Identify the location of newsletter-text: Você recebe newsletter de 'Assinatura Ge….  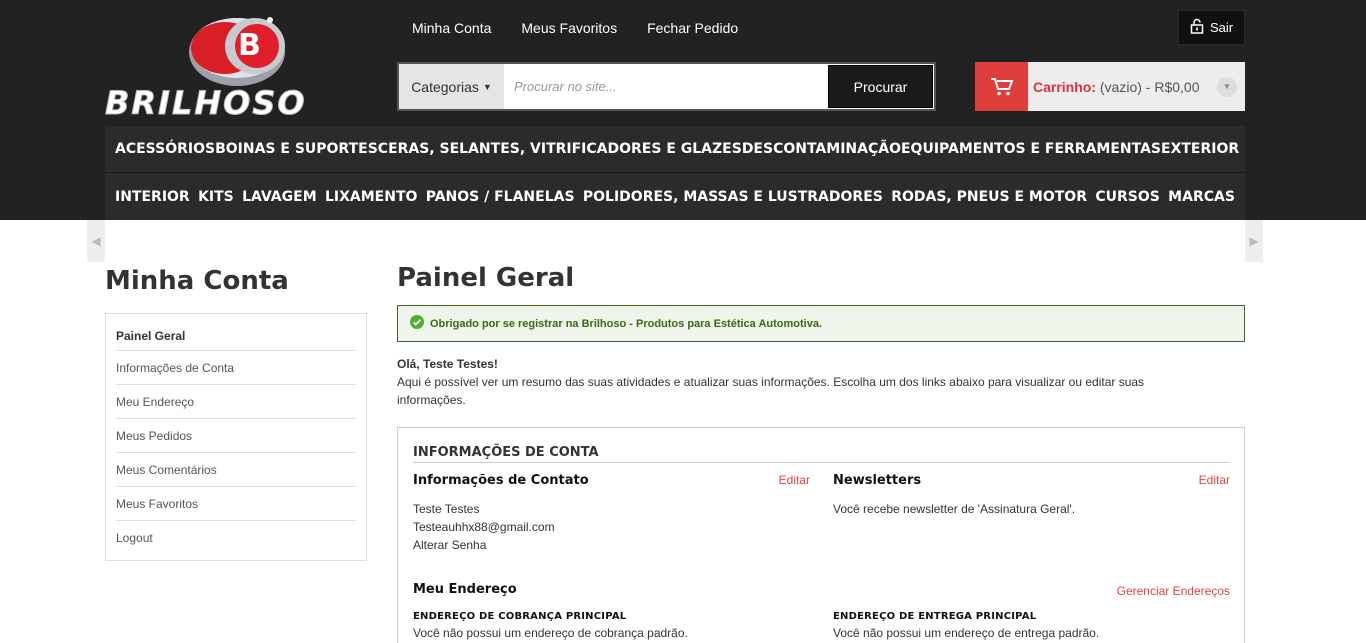
(954, 509).